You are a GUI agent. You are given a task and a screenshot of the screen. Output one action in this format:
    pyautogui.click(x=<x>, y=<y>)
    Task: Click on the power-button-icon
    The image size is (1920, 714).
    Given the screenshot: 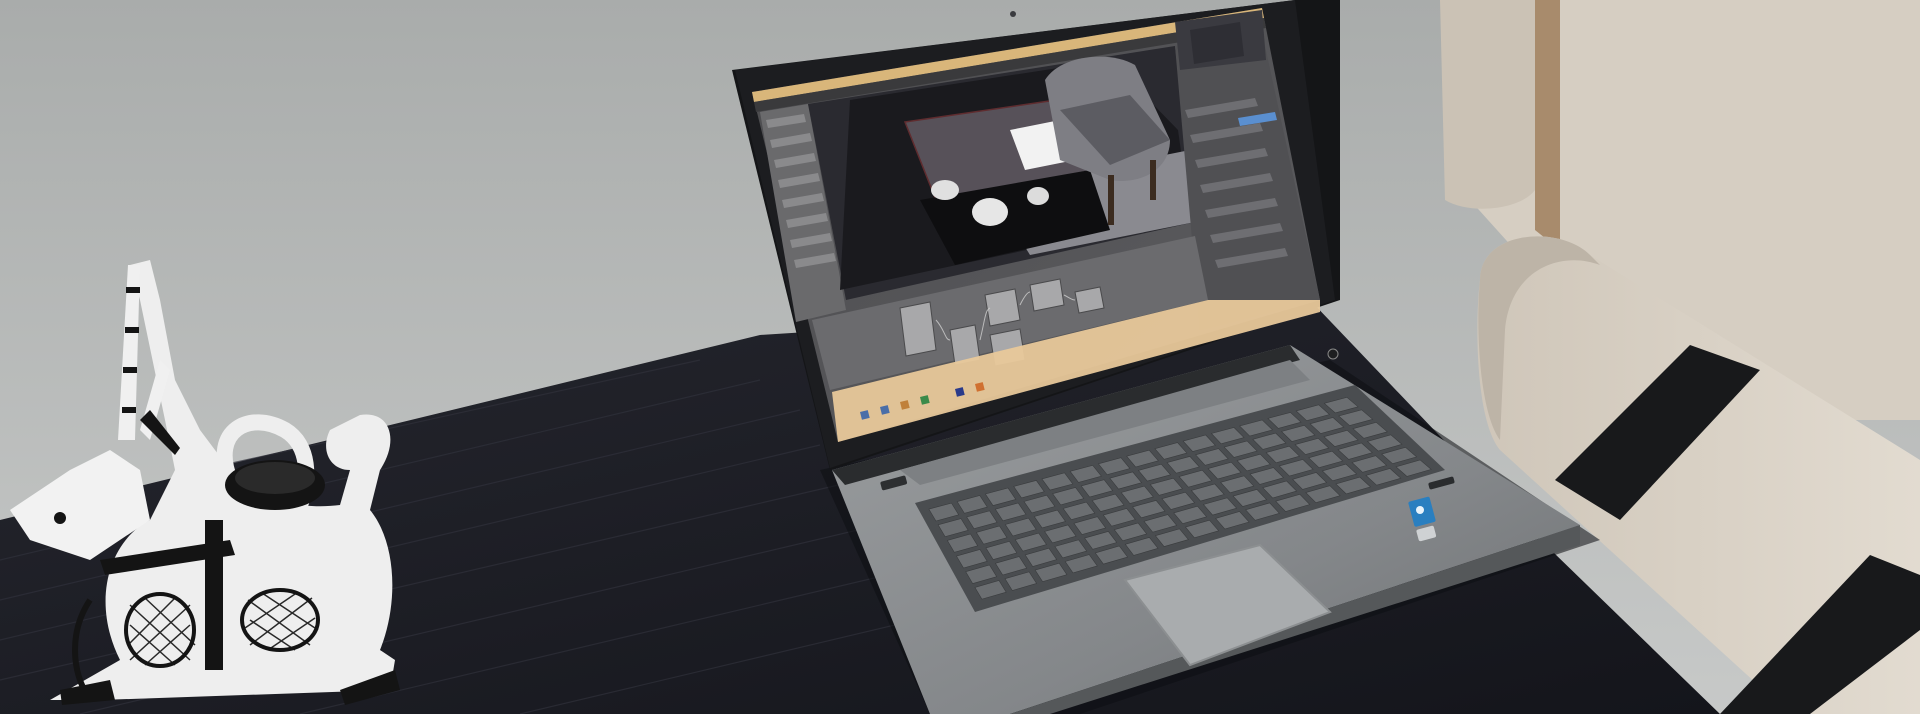 What is the action you would take?
    pyautogui.click(x=1333, y=354)
    